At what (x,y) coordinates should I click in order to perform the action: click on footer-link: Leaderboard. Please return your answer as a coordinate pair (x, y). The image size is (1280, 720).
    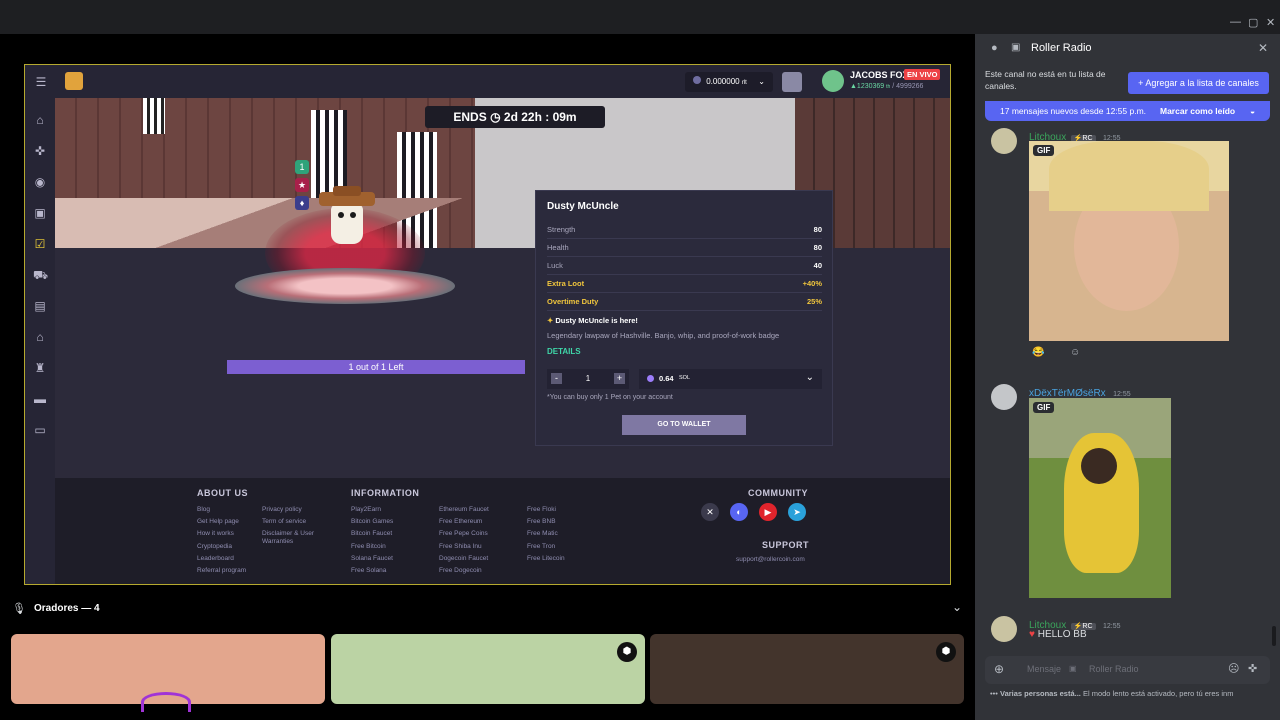
    Looking at the image, I should click on (221, 558).